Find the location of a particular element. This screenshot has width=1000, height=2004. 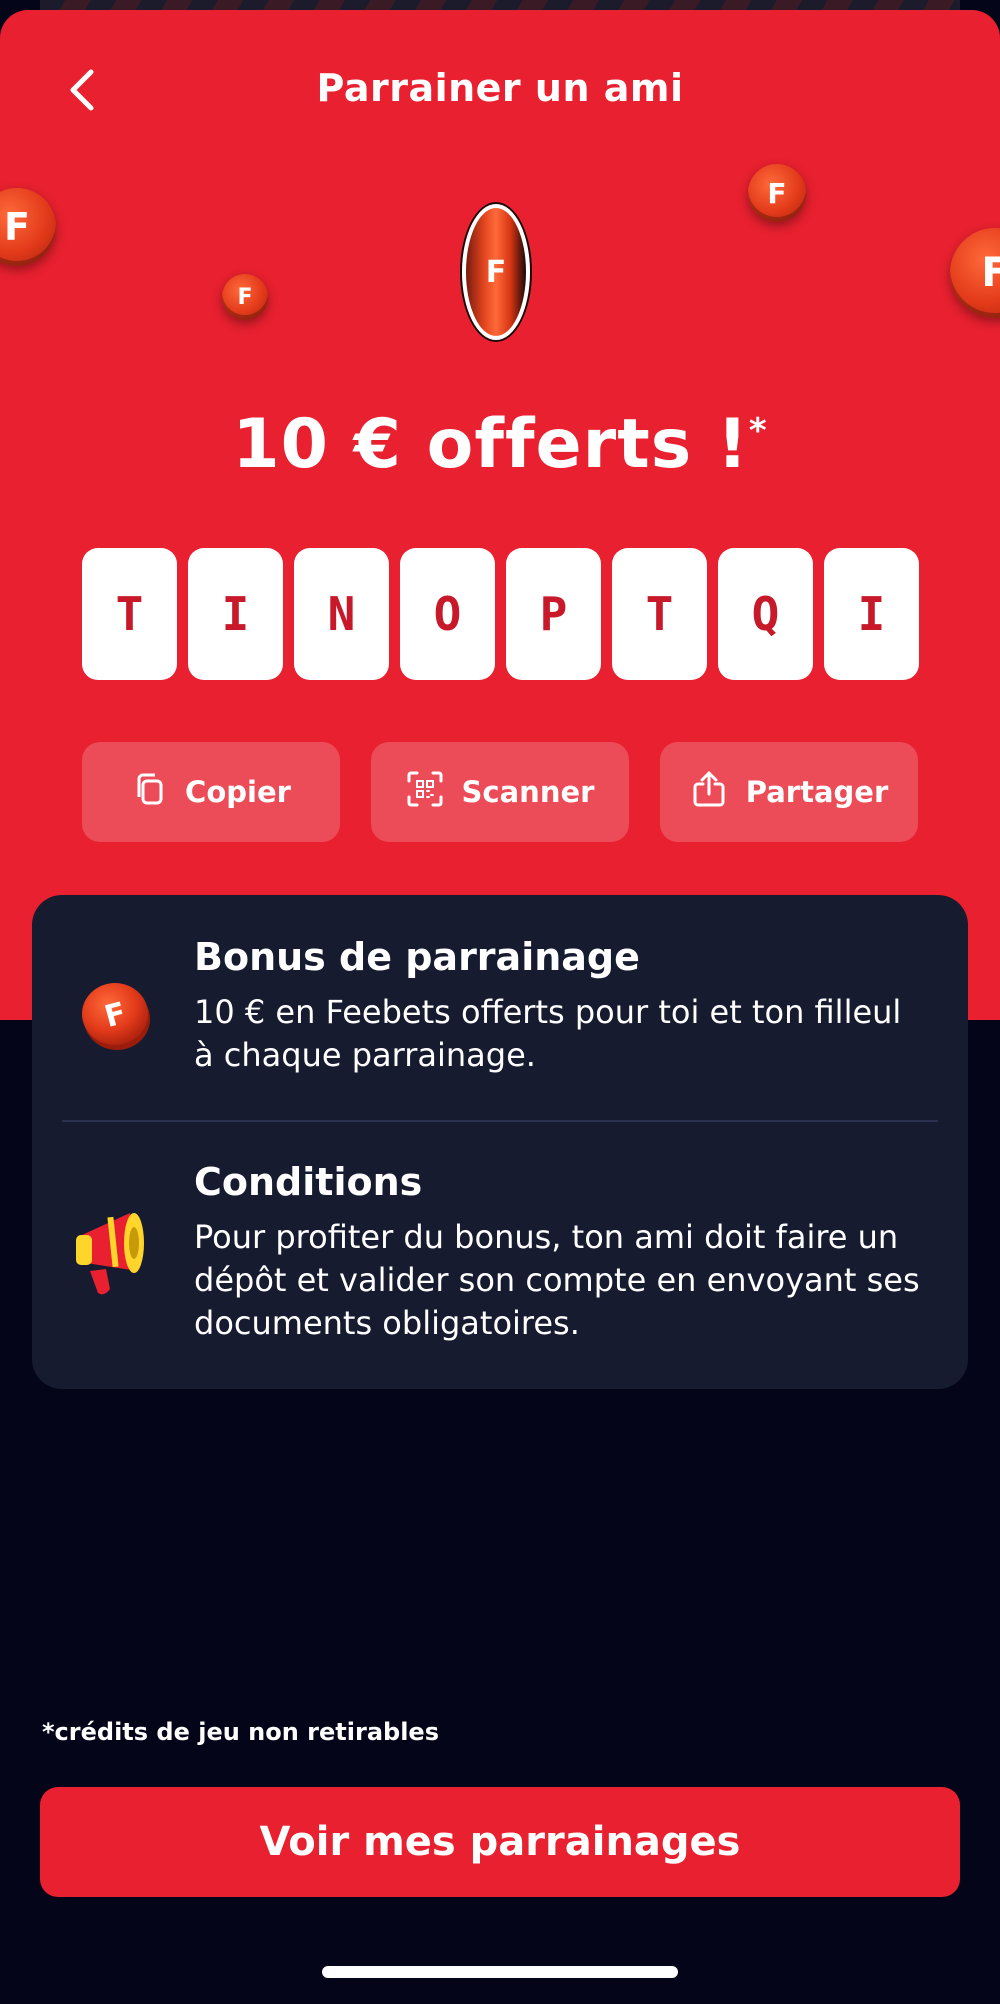

copy-button-label: Copier is located at coordinates (238, 792).